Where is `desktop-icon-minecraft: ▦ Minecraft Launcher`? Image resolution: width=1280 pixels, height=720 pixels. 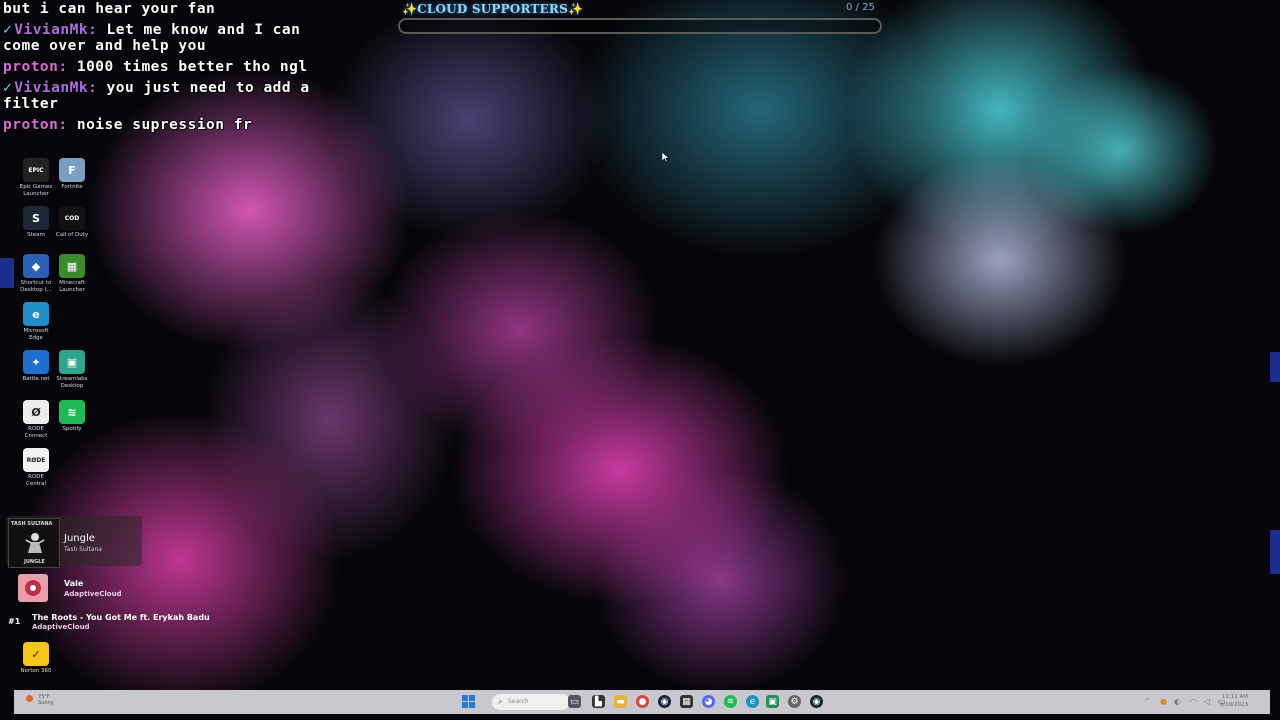
desktop-icon-minecraft: ▦ Minecraft Launcher is located at coordinates (72, 274).